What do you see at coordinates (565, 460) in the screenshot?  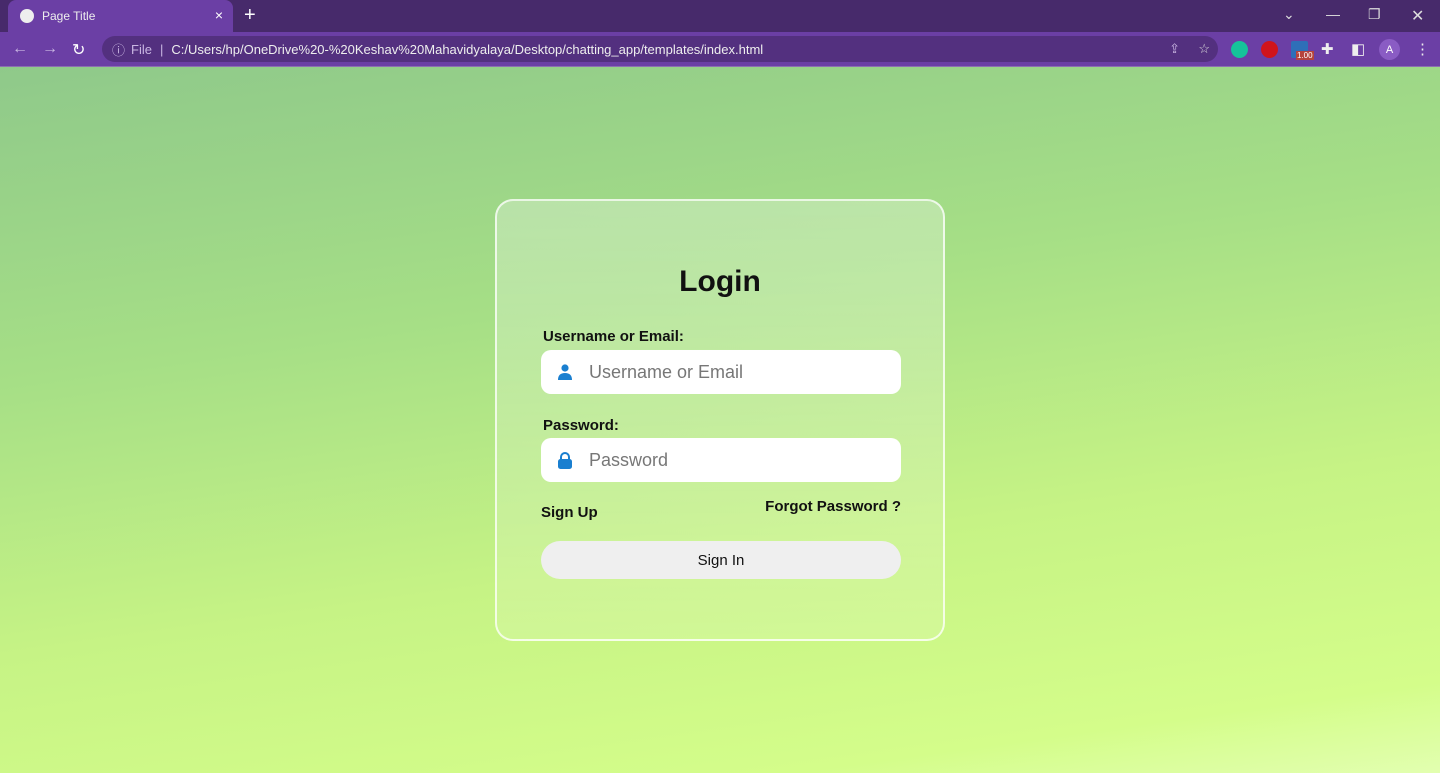 I see `lock-icon` at bounding box center [565, 460].